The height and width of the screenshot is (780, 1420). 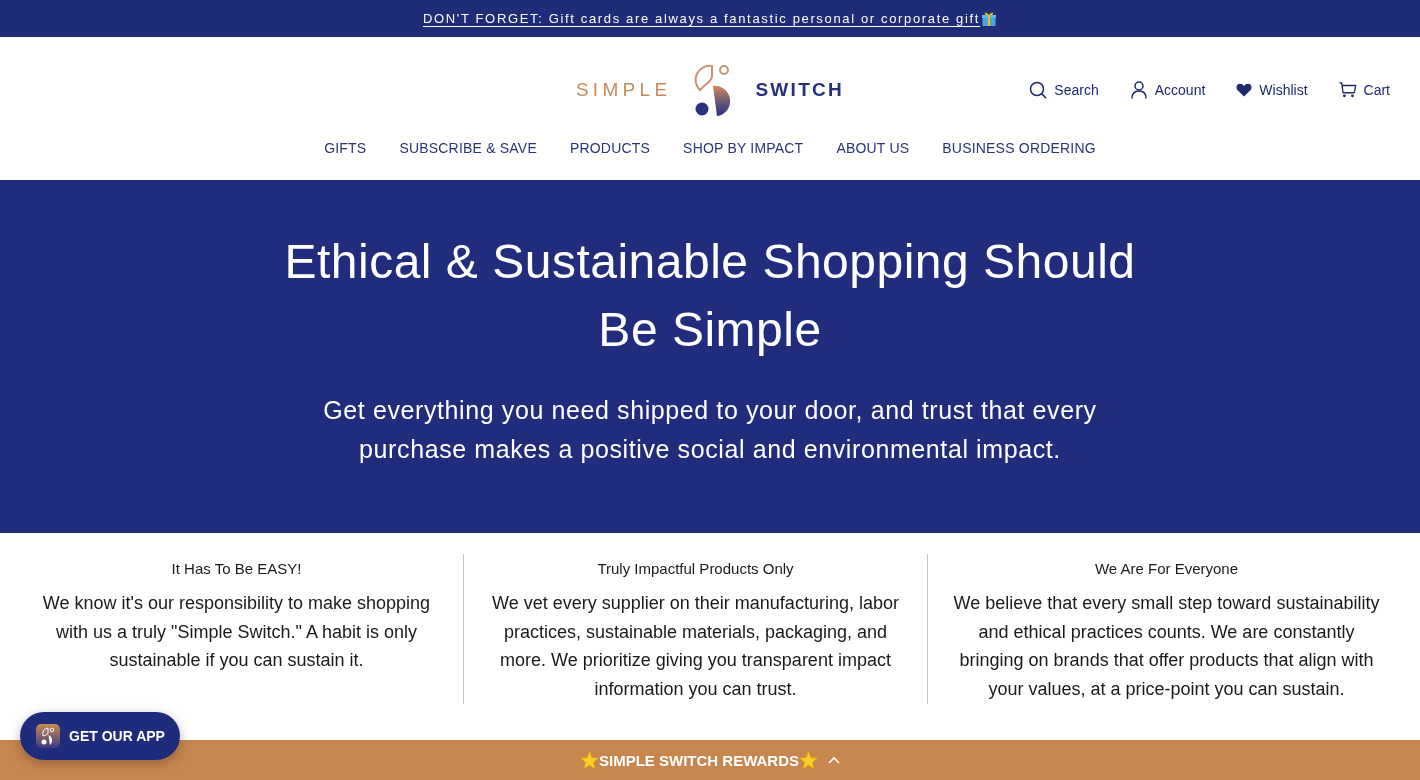 What do you see at coordinates (1064, 90) in the screenshot?
I see `header-link: Search` at bounding box center [1064, 90].